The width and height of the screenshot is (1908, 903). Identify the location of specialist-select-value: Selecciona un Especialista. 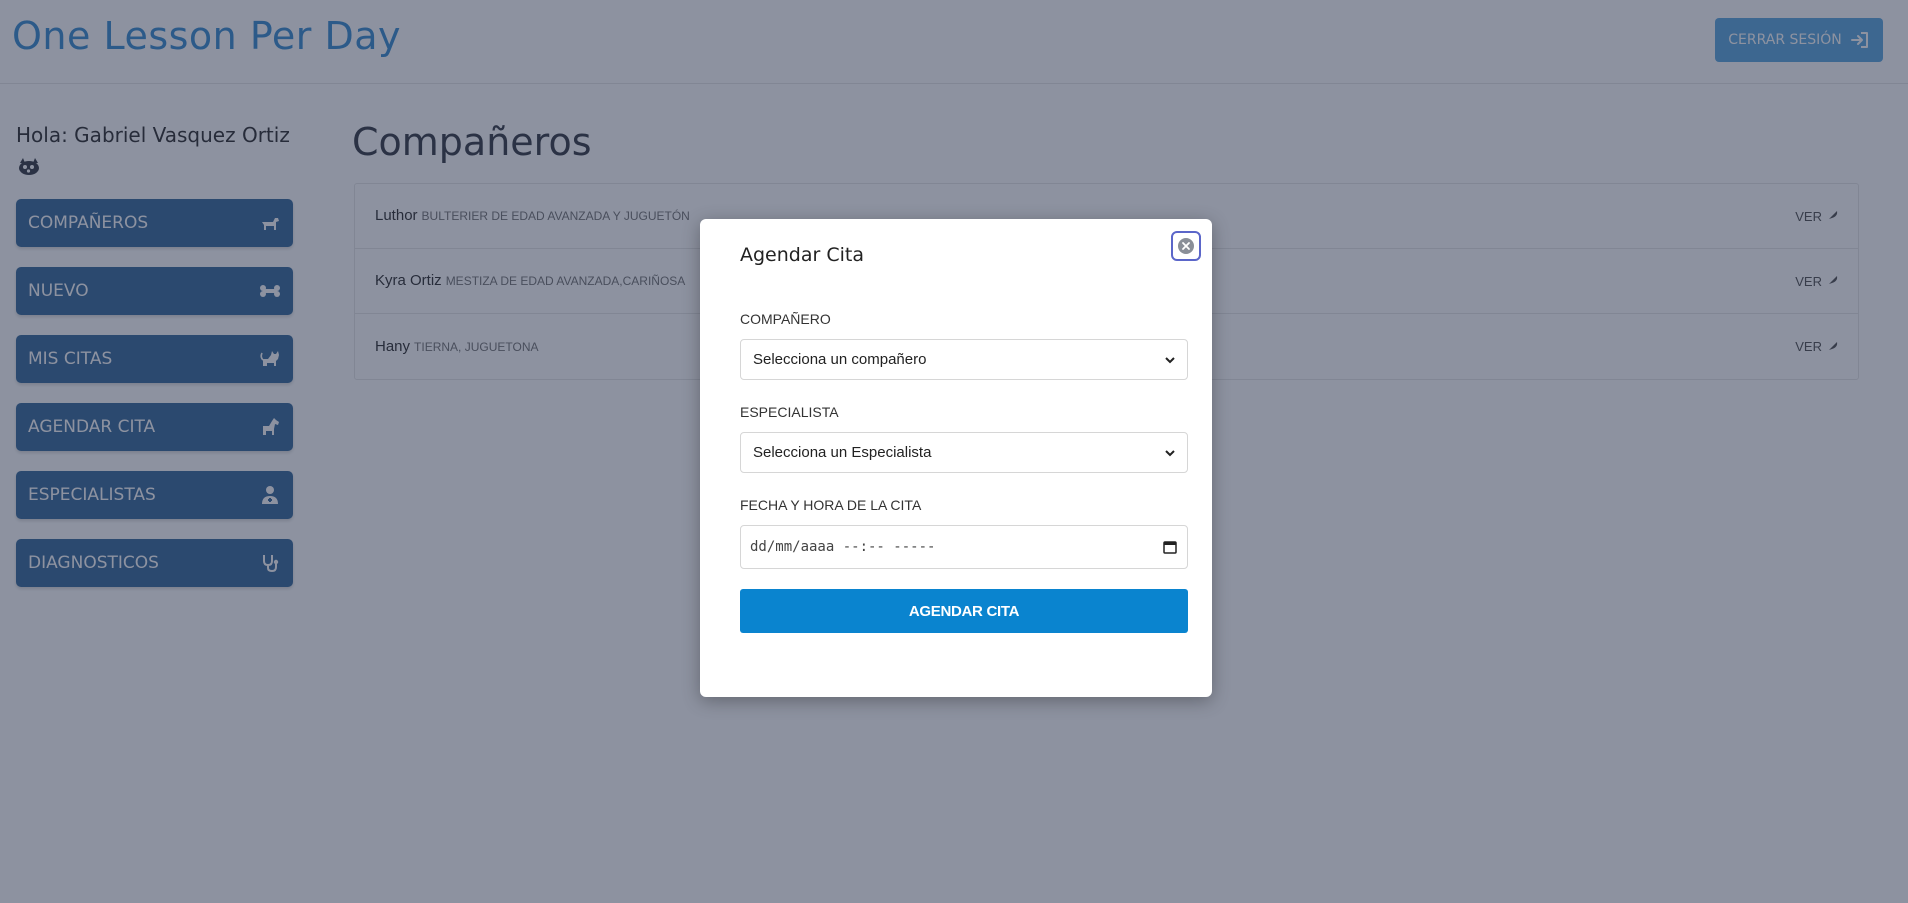
(842, 452).